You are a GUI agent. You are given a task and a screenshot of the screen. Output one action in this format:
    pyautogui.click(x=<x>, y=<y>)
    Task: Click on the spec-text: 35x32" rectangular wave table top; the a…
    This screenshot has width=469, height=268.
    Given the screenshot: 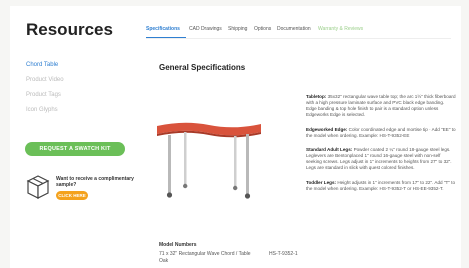 What is the action you would take?
    pyautogui.click(x=381, y=105)
    